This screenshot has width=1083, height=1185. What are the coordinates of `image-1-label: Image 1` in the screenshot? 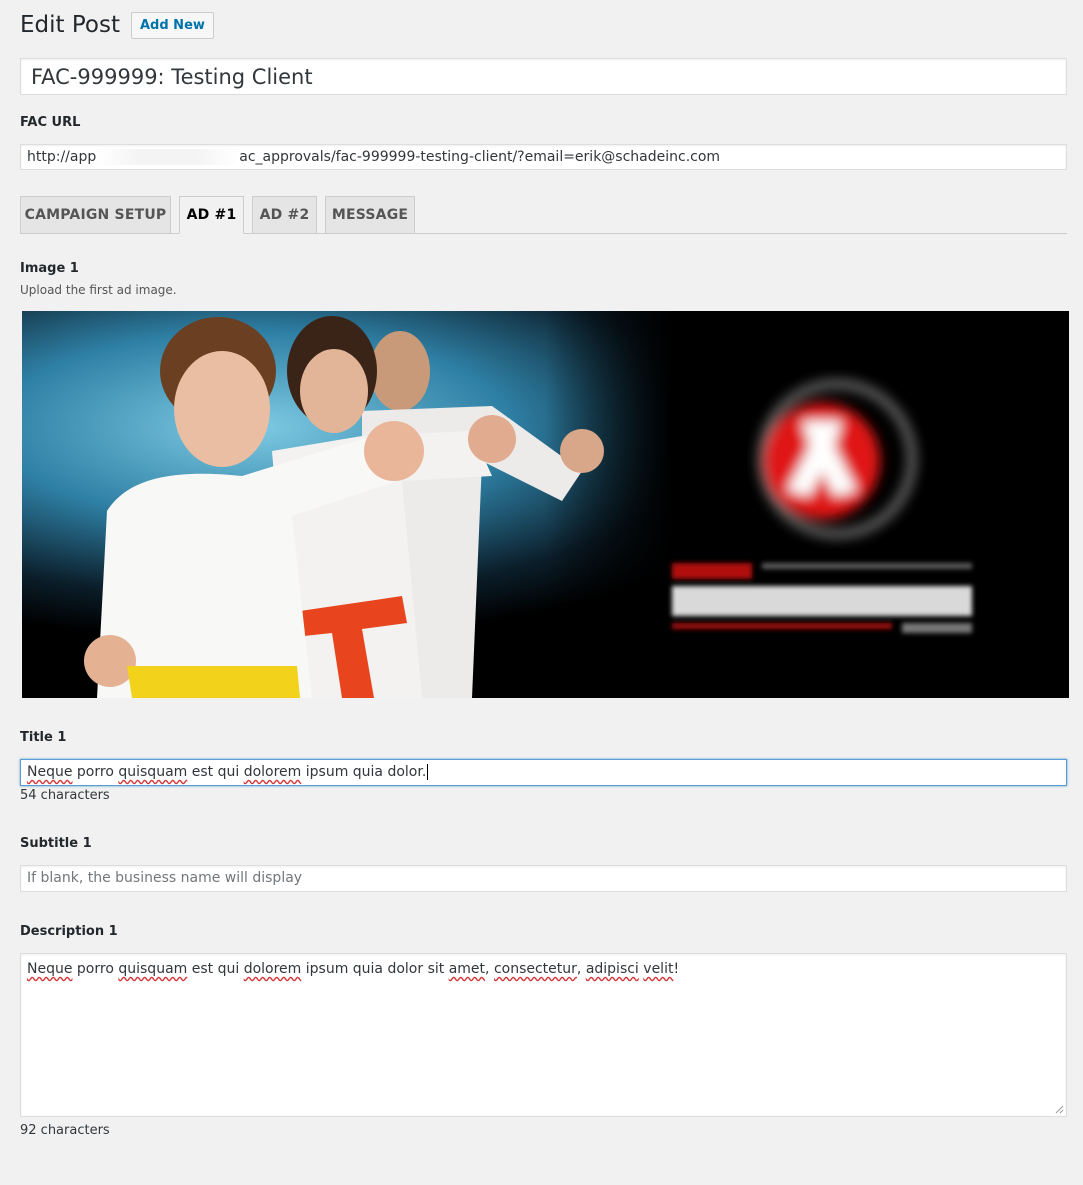 It's located at (49, 268).